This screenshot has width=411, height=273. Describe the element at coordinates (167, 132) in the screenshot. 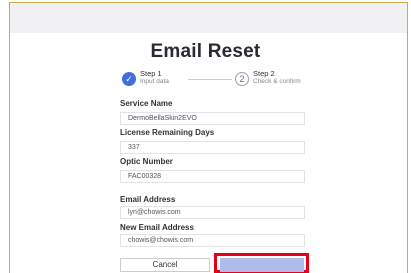

I see `license-days-label: License Remaining Days` at that location.